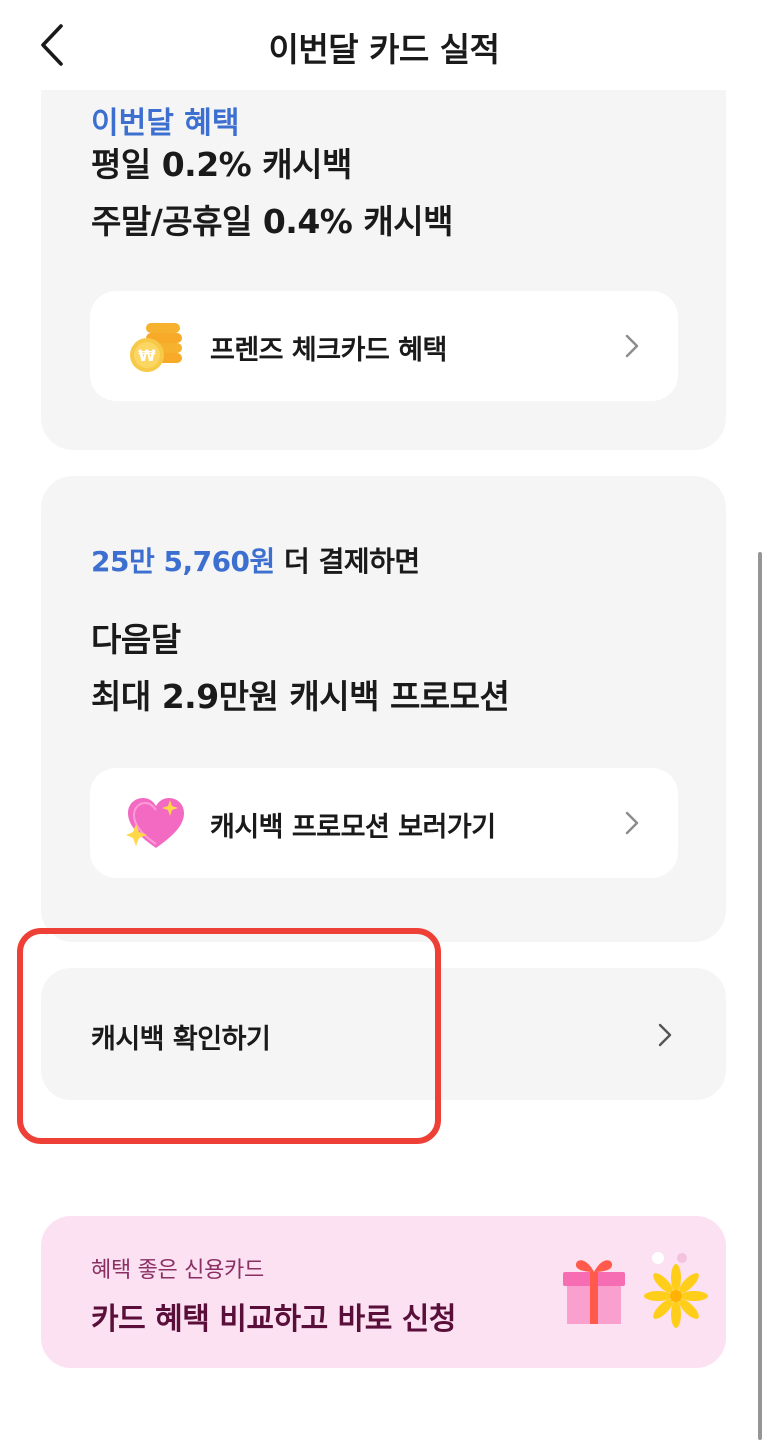 This screenshot has height=1440, width=768. What do you see at coordinates (183, 561) in the screenshot?
I see `remaining-amount: 25만 5,760원` at bounding box center [183, 561].